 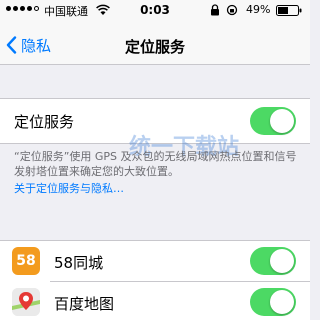 I want to click on location-services-toggle, so click(x=273, y=121).